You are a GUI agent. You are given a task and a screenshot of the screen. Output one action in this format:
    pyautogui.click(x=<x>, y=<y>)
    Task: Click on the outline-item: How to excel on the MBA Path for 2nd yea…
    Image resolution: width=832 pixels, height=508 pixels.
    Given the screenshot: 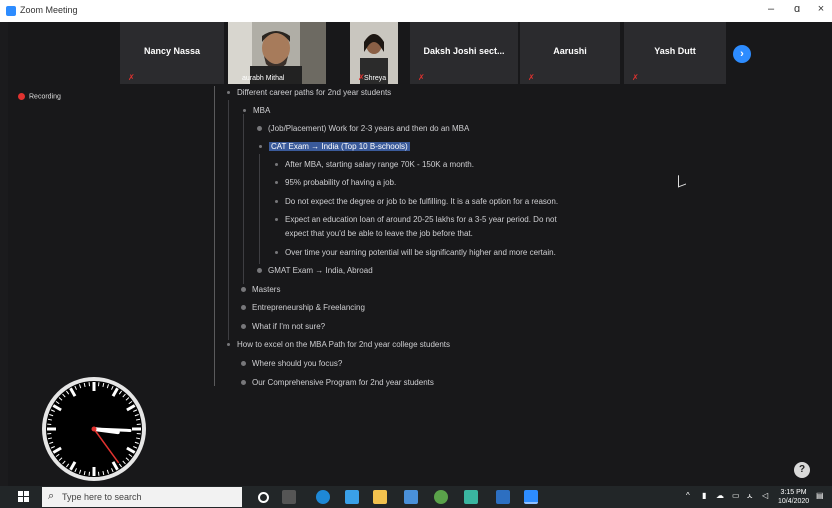 What is the action you would take?
    pyautogui.click(x=338, y=344)
    